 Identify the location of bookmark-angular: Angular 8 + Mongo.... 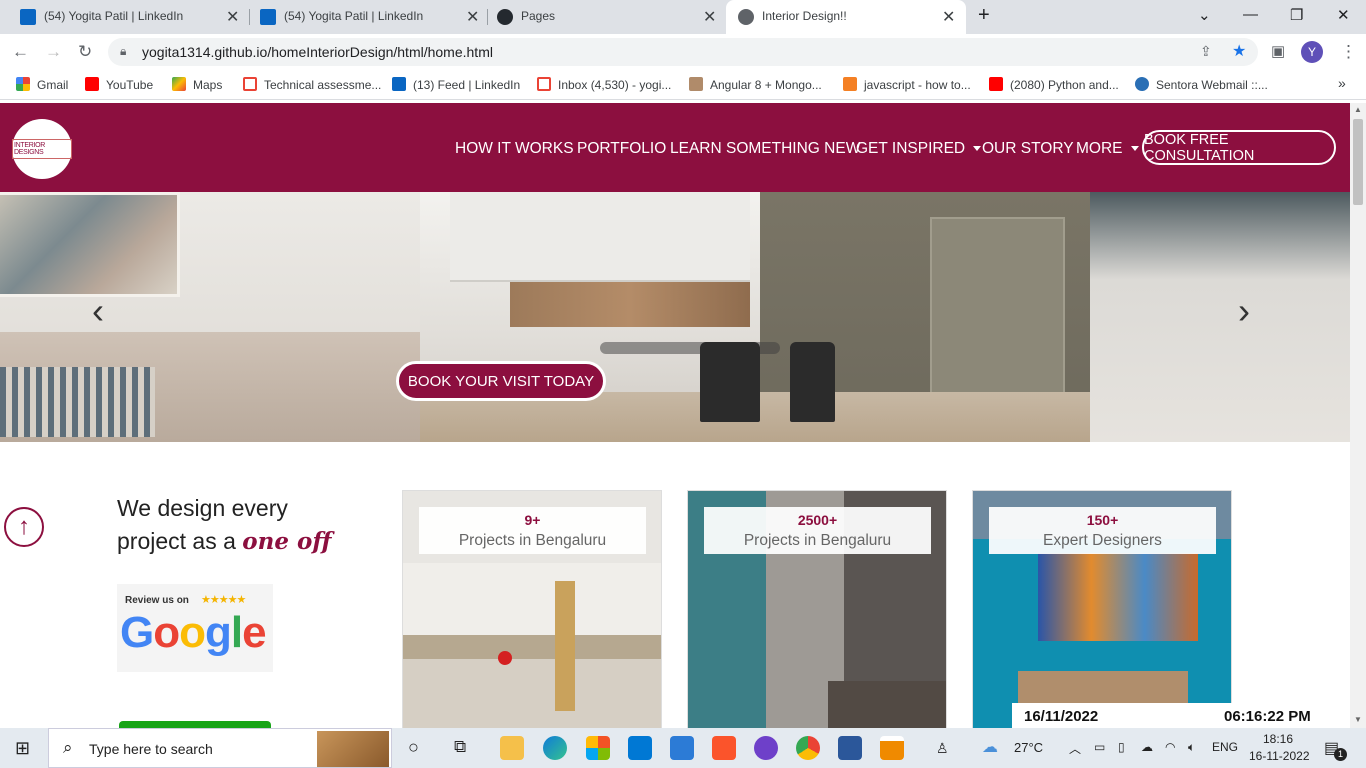
(755, 84).